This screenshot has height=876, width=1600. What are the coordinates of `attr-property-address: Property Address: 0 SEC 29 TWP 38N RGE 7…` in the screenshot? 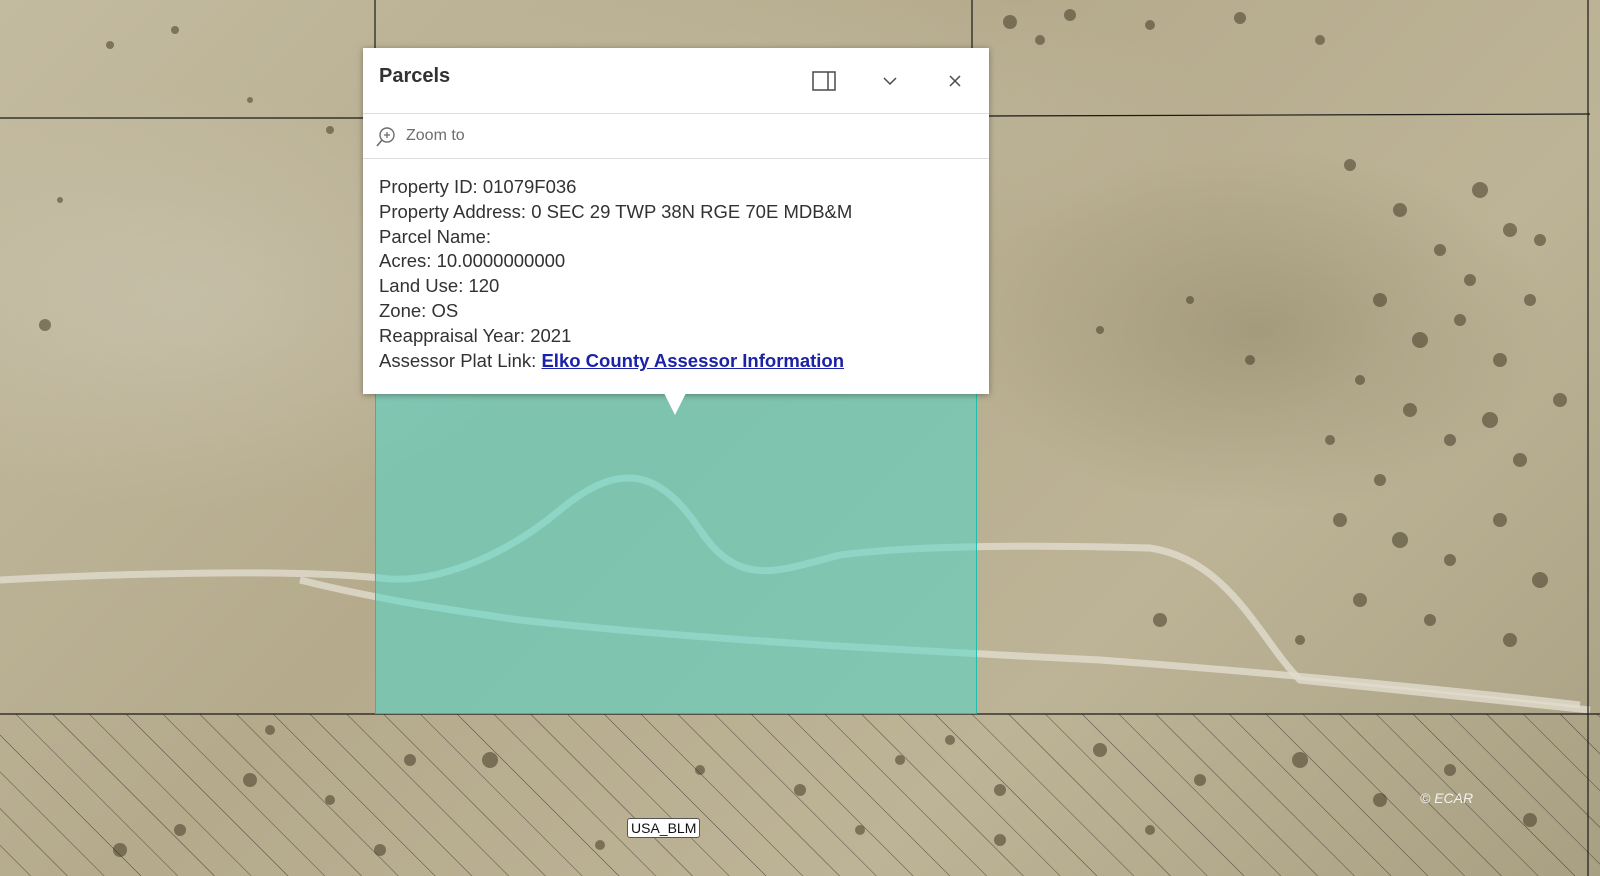 It's located at (616, 211).